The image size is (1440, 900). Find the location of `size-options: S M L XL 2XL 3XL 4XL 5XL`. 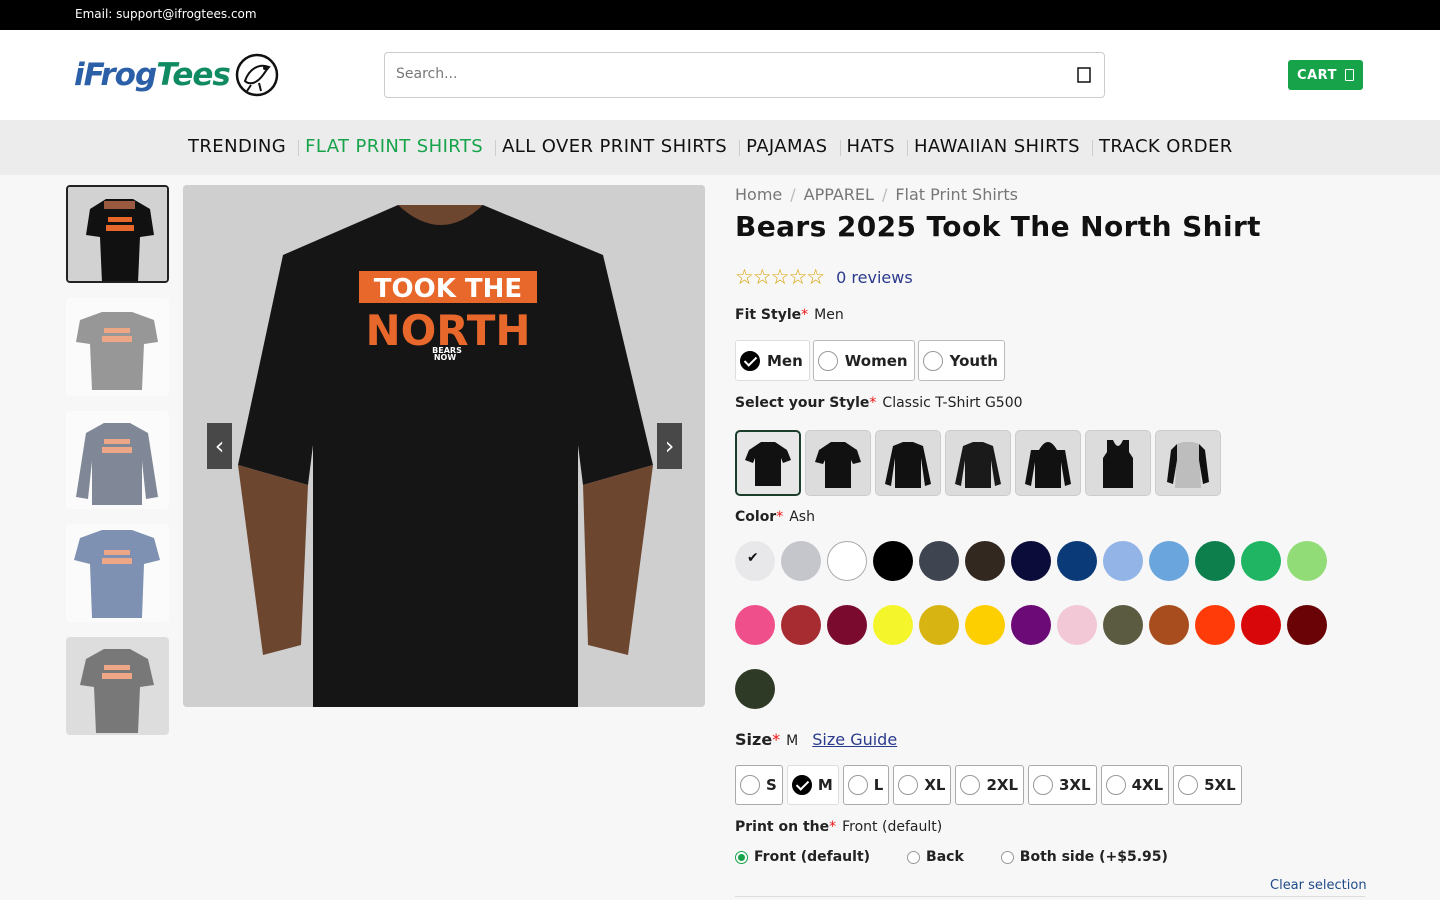

size-options: S M L XL 2XL 3XL 4XL 5XL is located at coordinates (990, 785).